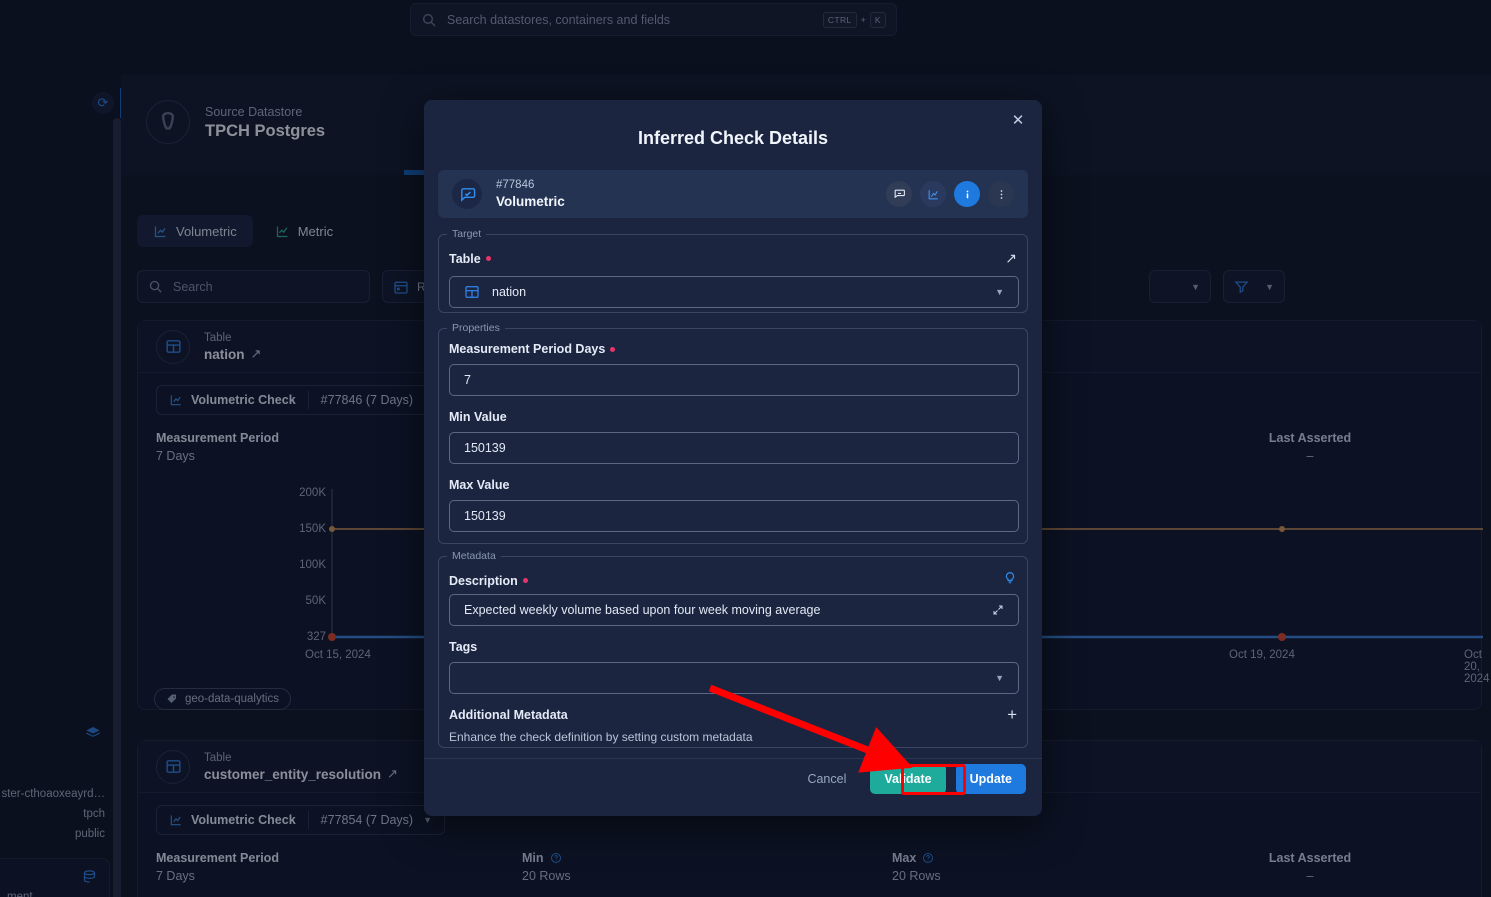 Image resolution: width=1491 pixels, height=897 pixels. Describe the element at coordinates (465, 258) in the screenshot. I see `table-field-label-text: Table` at that location.